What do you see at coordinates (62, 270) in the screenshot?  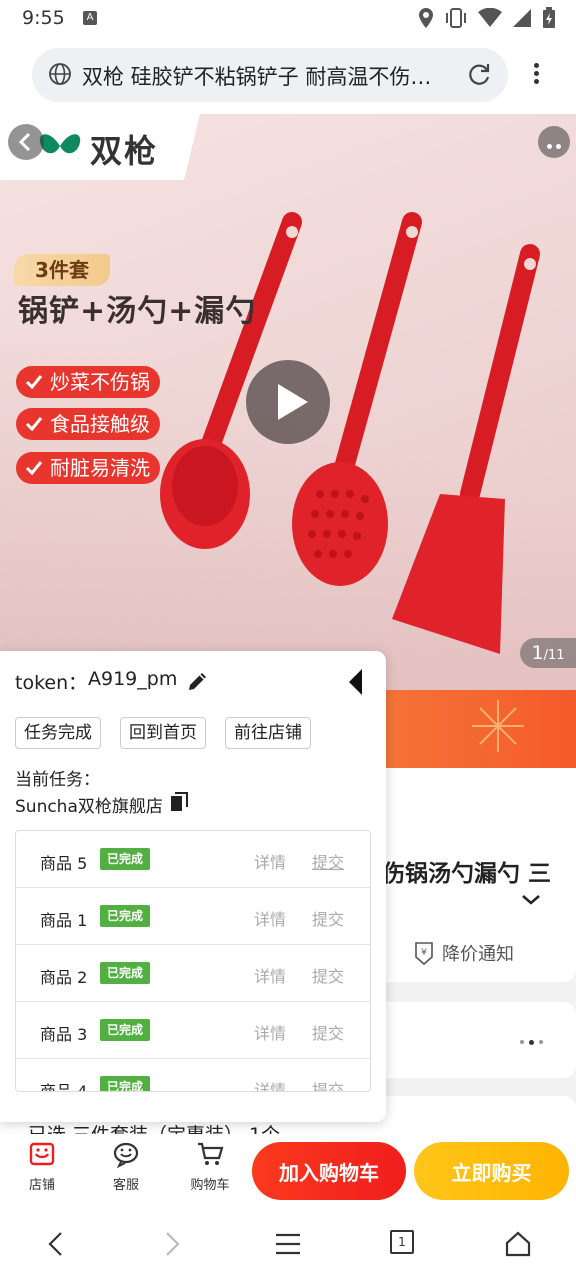 I see `set-badge: 3件套` at bounding box center [62, 270].